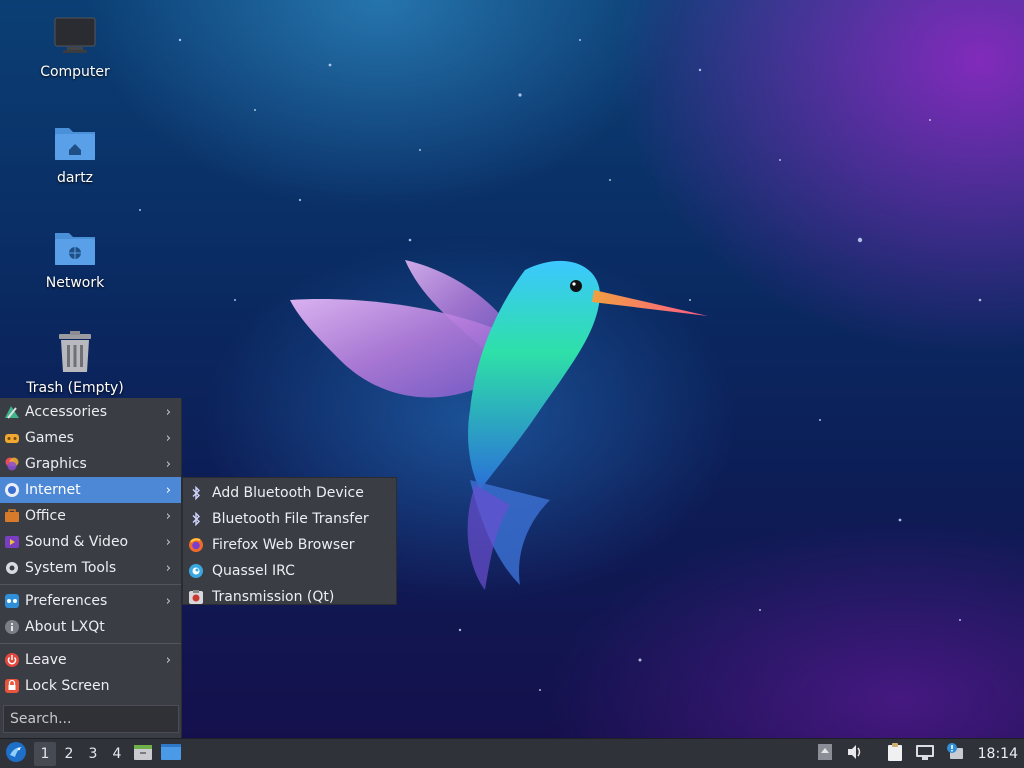 This screenshot has width=1024, height=768. I want to click on graphics-icon, so click(12, 464).